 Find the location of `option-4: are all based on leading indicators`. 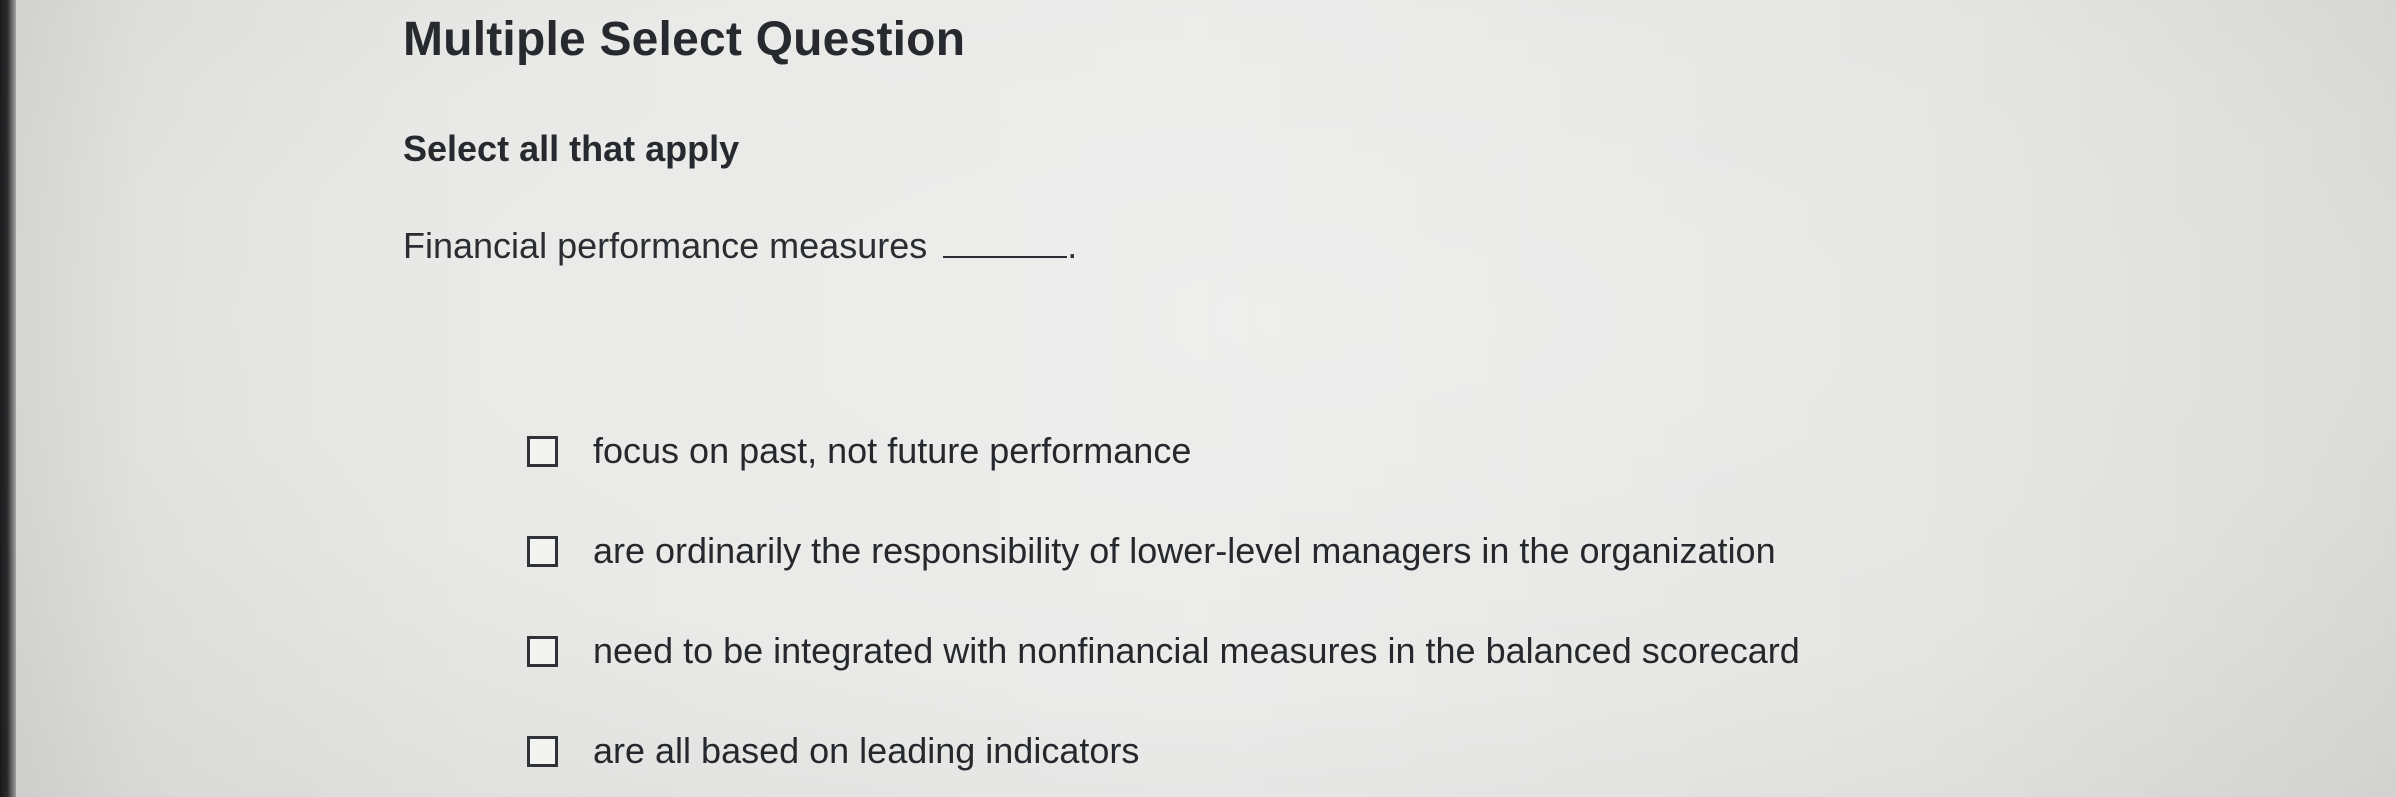

option-4: are all based on leading indicators is located at coordinates (1163, 751).